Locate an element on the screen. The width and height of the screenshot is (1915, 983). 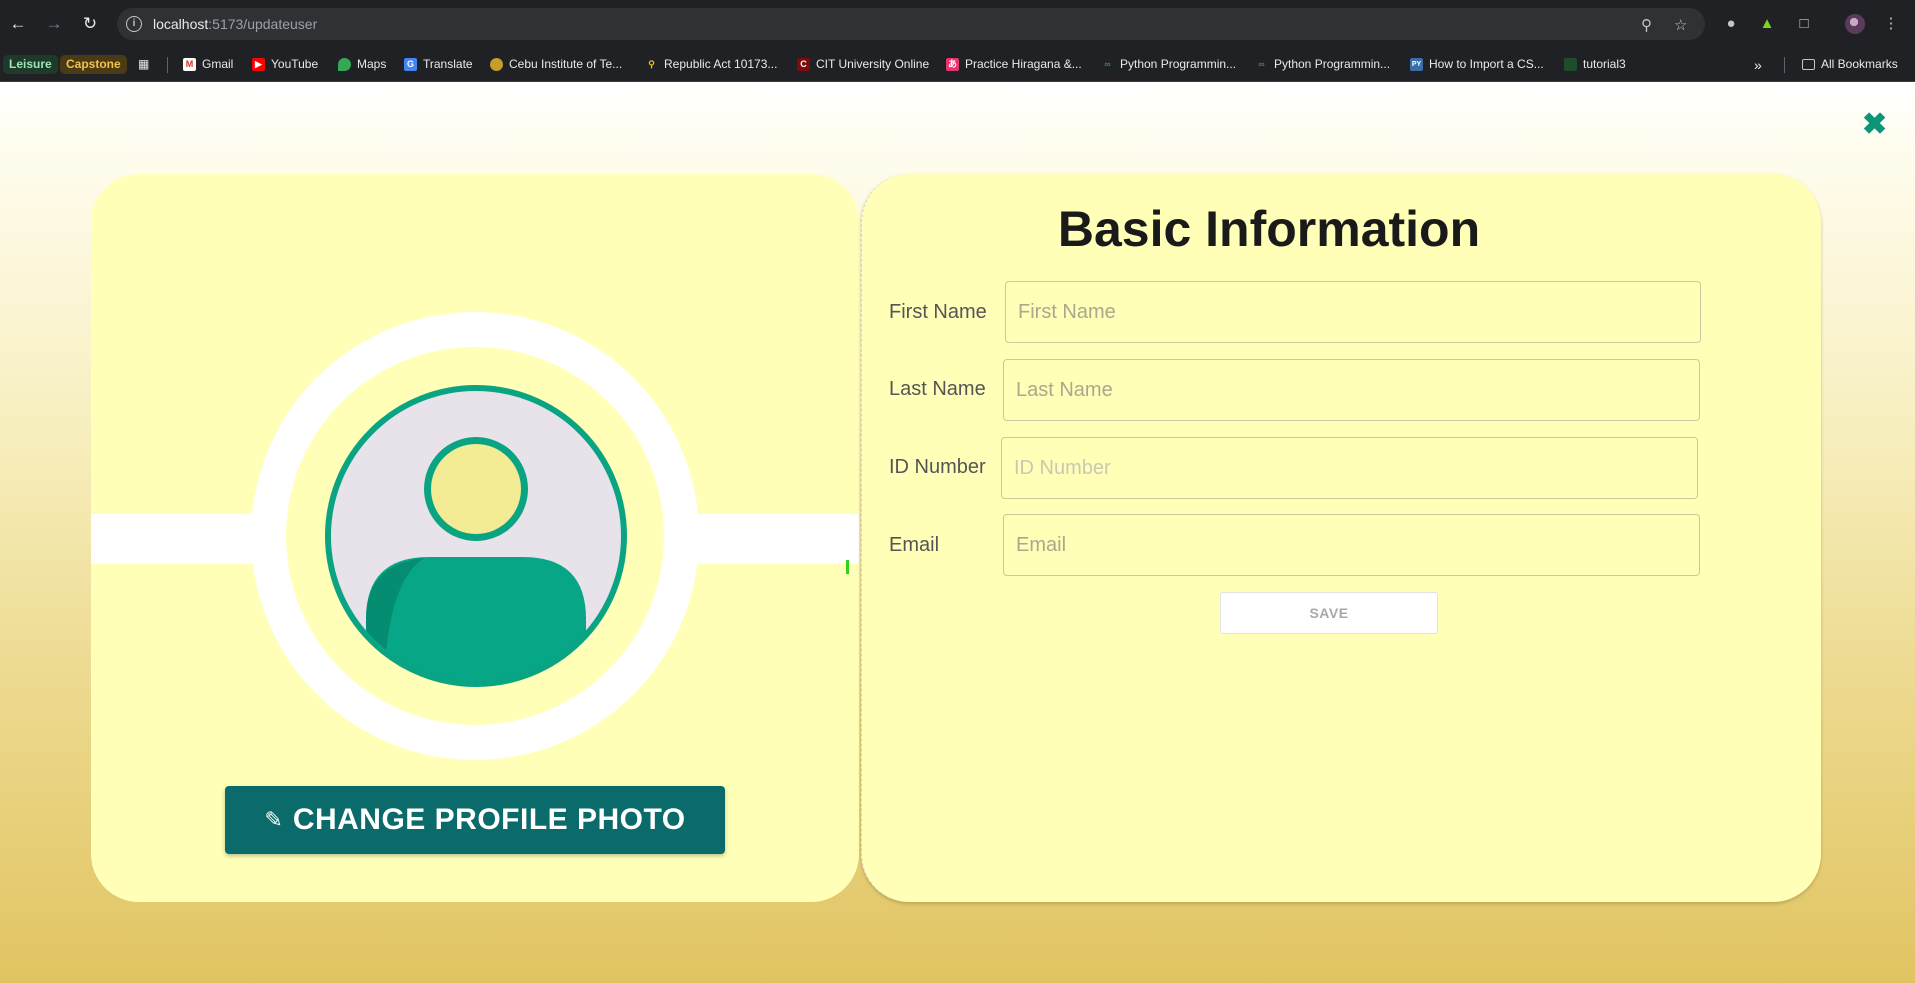
address-bar: i localhost:5173/updateuser ⚲ ☆ is located at coordinates (911, 24).